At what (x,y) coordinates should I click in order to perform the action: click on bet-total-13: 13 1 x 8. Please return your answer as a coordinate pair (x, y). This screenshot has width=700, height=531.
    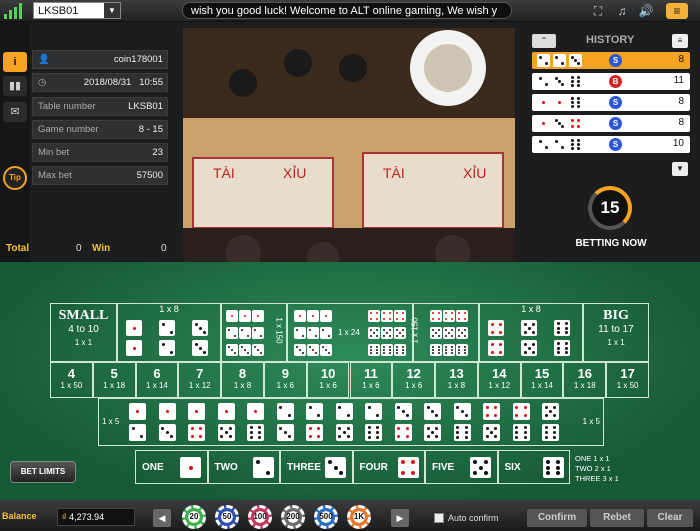
    Looking at the image, I should click on (456, 380).